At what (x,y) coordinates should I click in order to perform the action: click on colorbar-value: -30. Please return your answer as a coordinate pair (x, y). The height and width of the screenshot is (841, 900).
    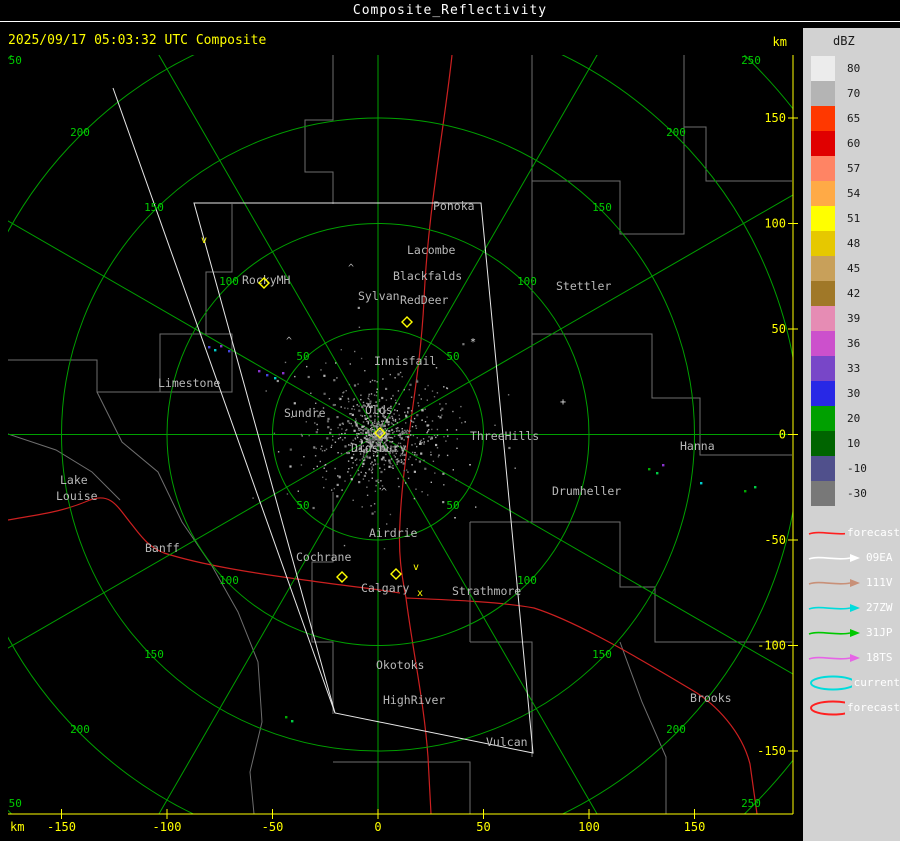
    Looking at the image, I should click on (857, 493).